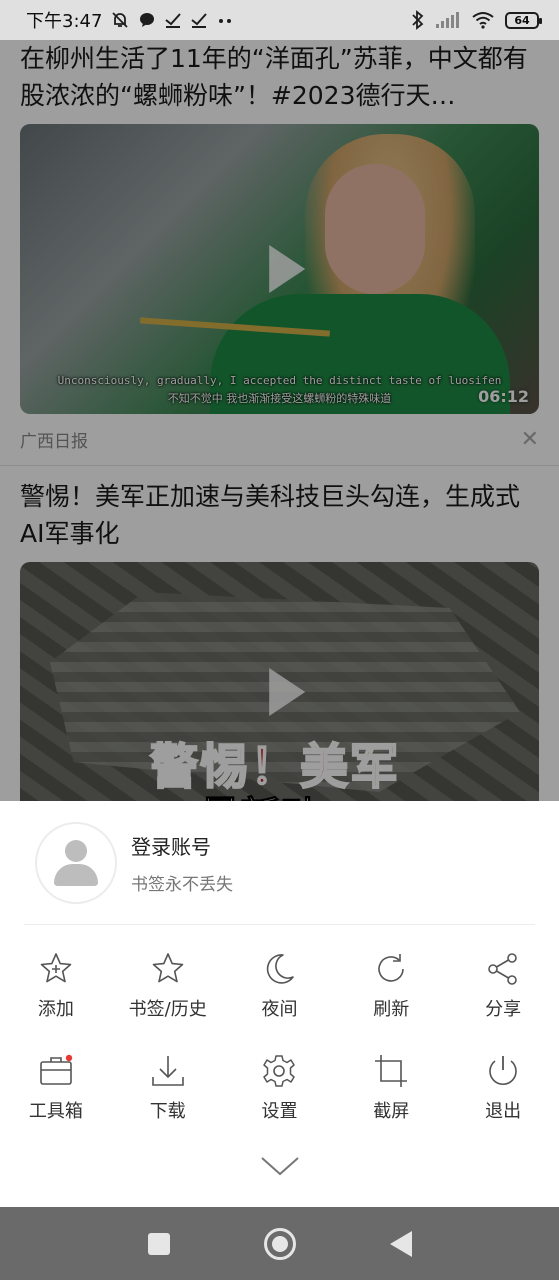  I want to click on menu-label: 截屏, so click(391, 1111).